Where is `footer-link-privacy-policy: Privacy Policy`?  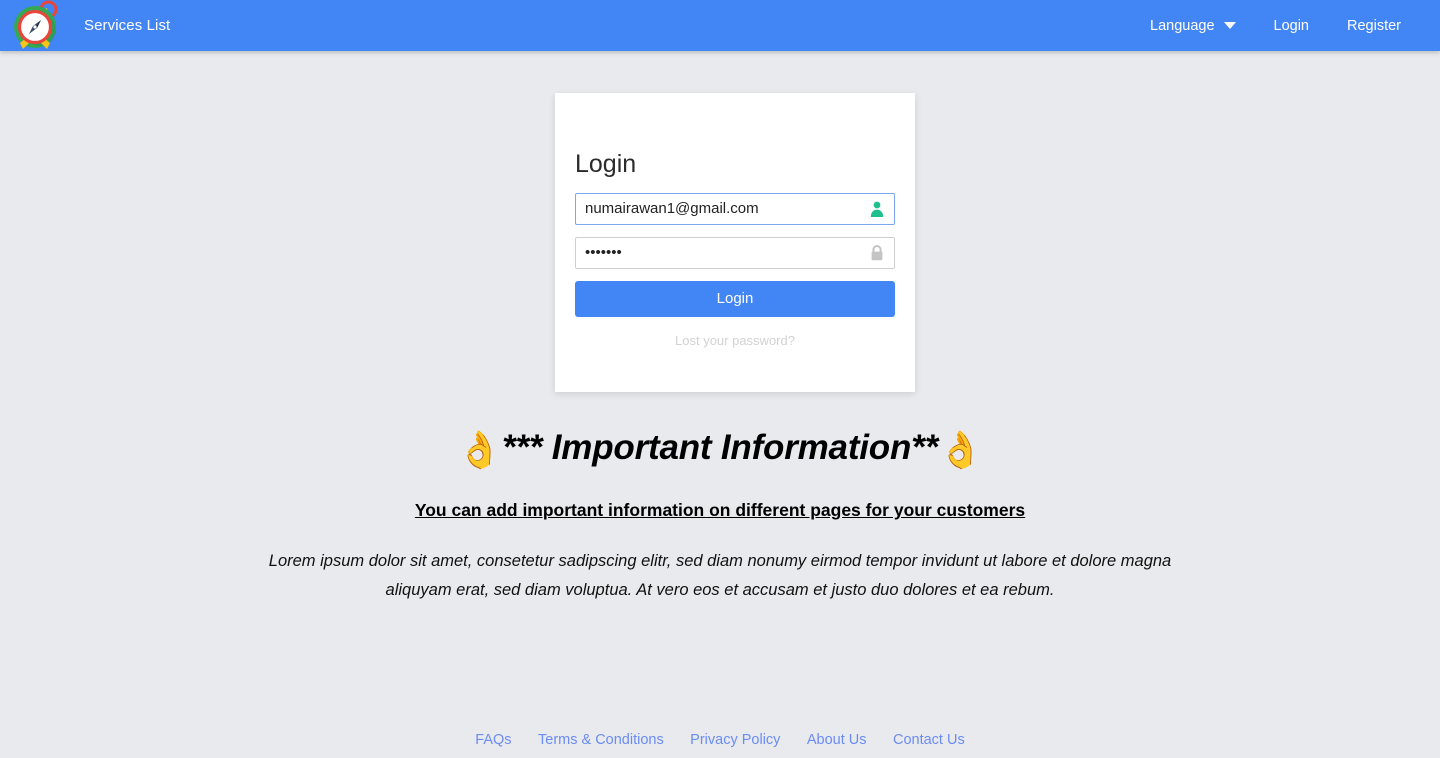
footer-link-privacy-policy: Privacy Policy is located at coordinates (735, 740).